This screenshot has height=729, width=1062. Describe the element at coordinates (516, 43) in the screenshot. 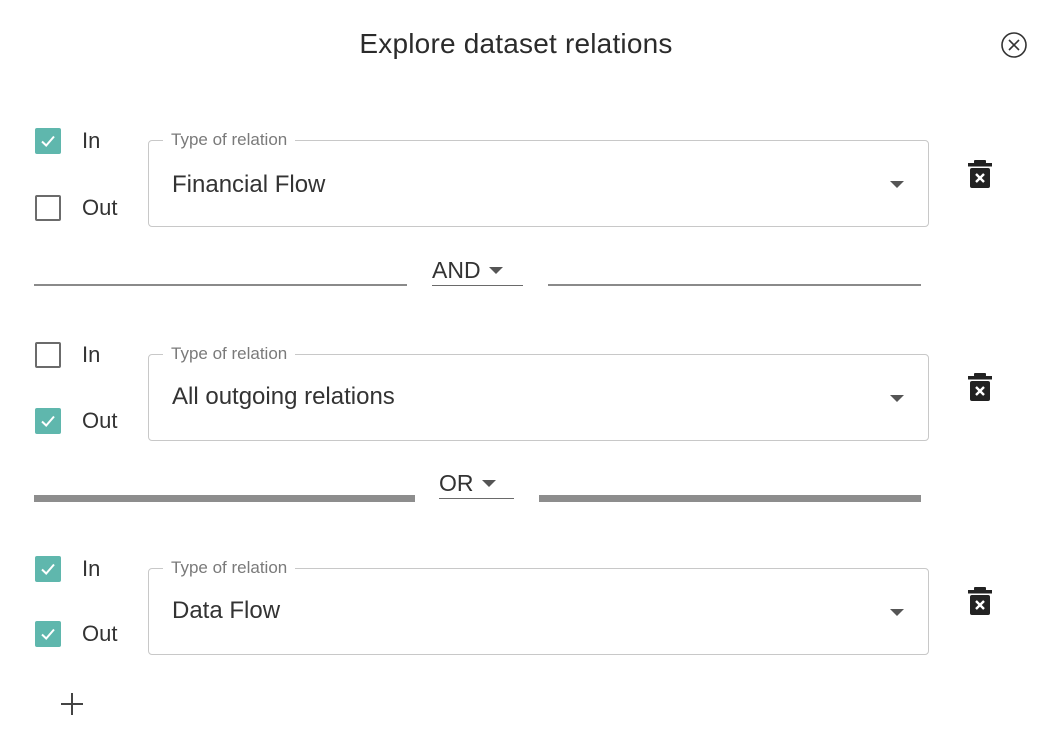

I see `dialog-title: Explore dataset relations` at that location.